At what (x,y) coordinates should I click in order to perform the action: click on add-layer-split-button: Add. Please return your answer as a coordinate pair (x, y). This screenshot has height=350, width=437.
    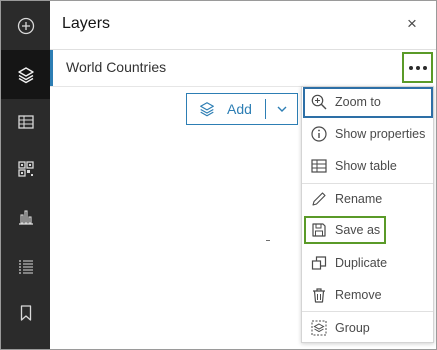
    Looking at the image, I should click on (242, 109).